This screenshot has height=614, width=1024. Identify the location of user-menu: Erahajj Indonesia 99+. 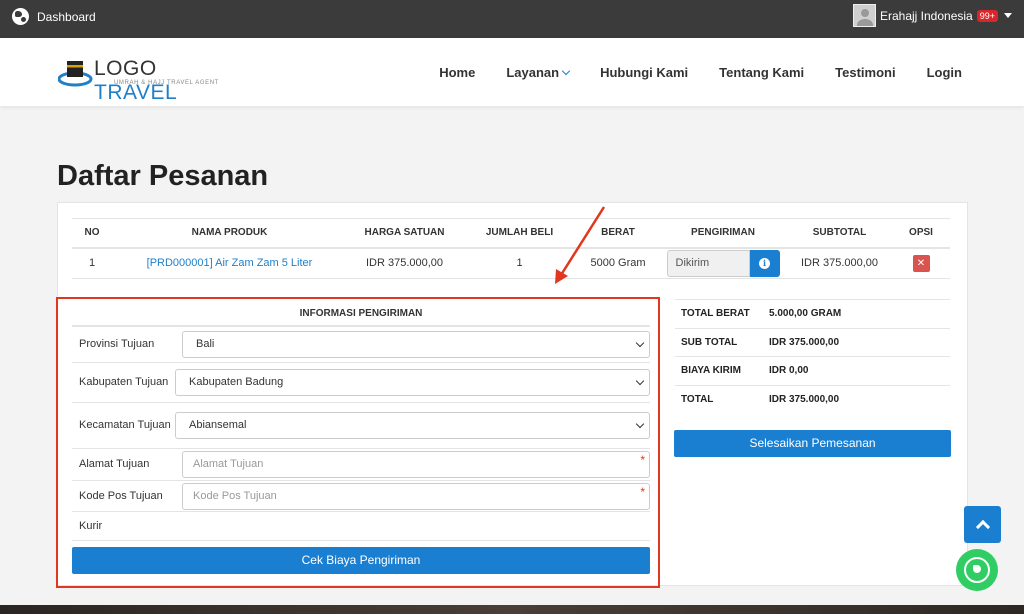
(932, 15).